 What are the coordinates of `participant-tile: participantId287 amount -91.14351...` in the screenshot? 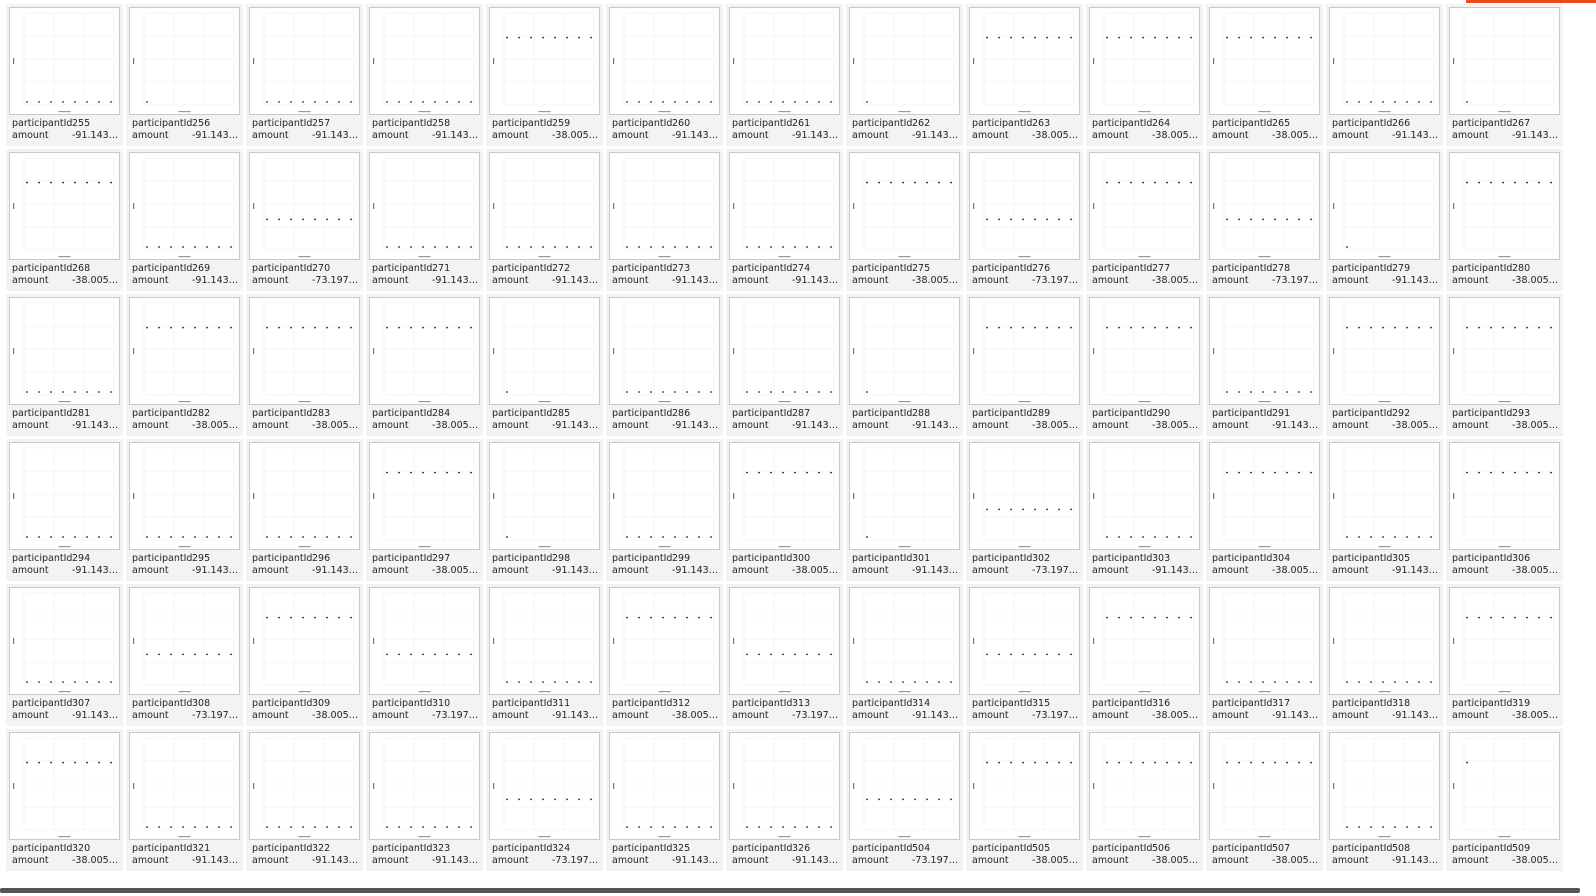 It's located at (784, 365).